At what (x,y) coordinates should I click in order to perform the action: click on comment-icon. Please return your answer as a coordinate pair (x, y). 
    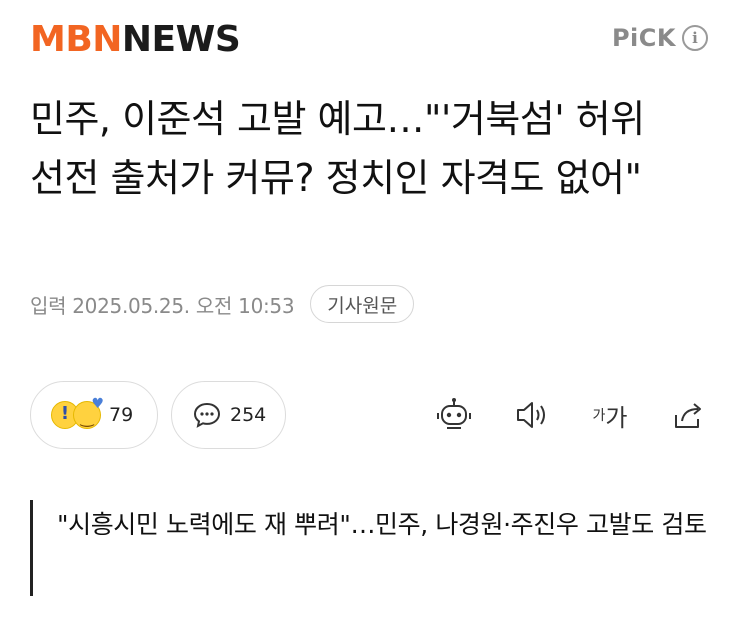
    Looking at the image, I should click on (207, 415).